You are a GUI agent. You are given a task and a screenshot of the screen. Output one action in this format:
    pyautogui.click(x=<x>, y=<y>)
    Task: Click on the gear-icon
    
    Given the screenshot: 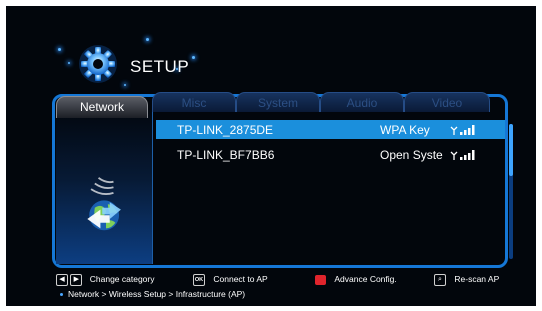 What is the action you would take?
    pyautogui.click(x=98, y=64)
    